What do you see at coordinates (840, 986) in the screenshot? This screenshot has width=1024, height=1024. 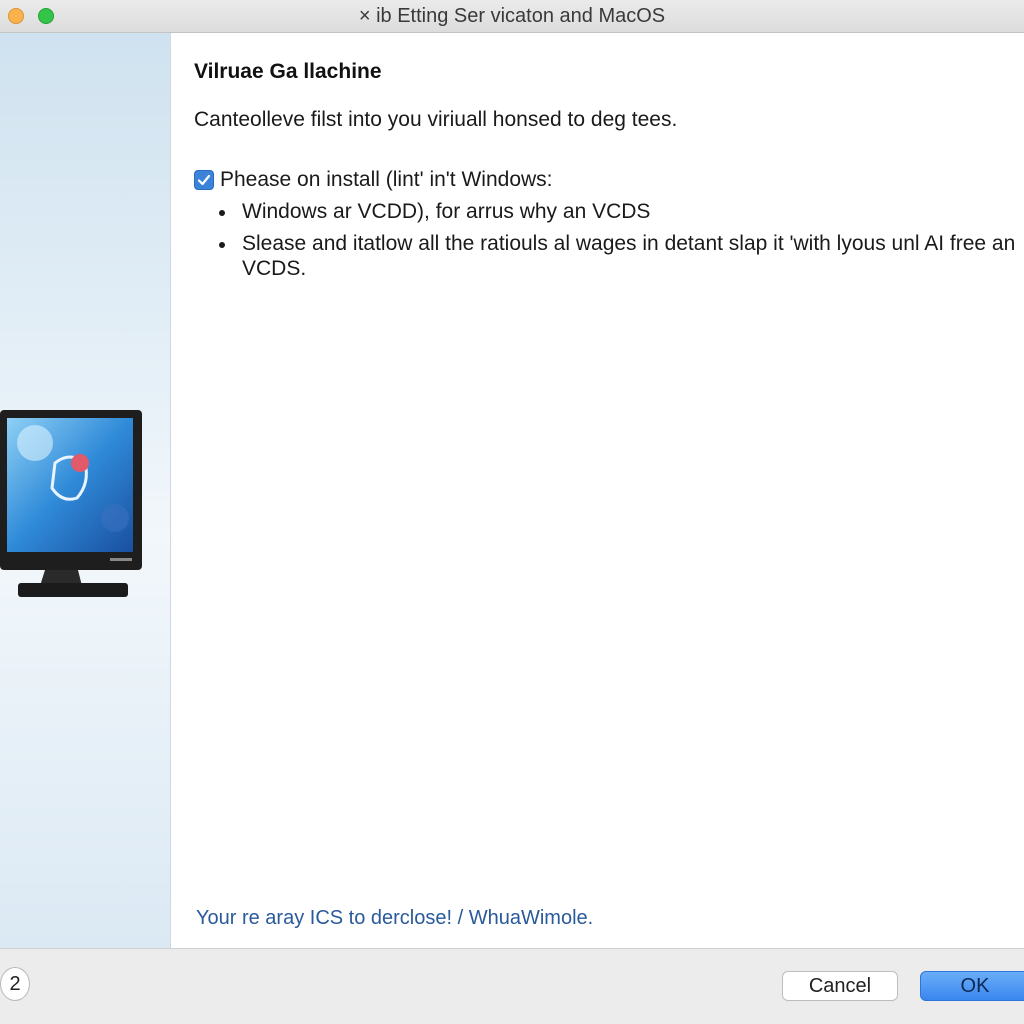 I see `cancel-button: Cancel` at bounding box center [840, 986].